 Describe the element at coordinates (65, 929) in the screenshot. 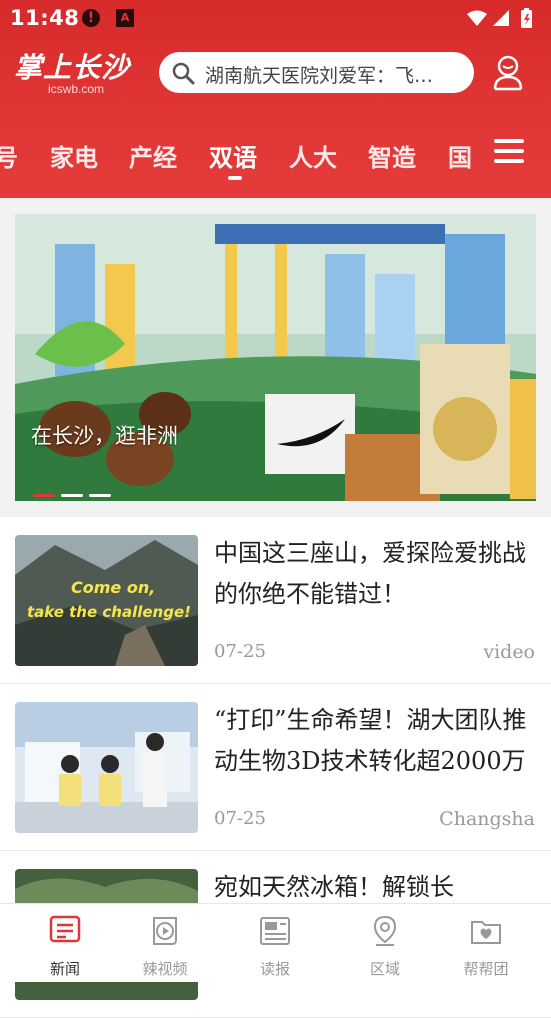

I see `news-icon` at that location.